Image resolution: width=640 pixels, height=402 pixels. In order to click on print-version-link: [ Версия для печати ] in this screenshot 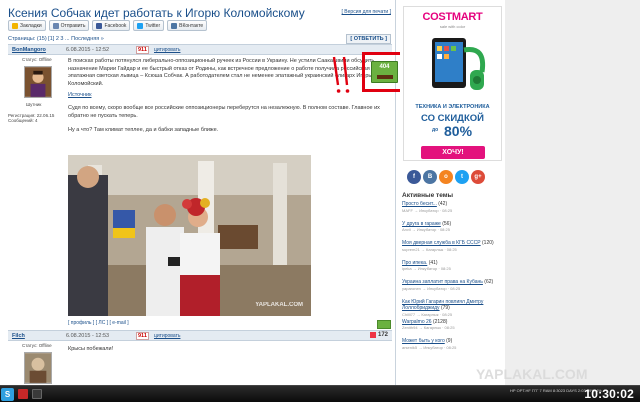, I will do `click(366, 12)`.